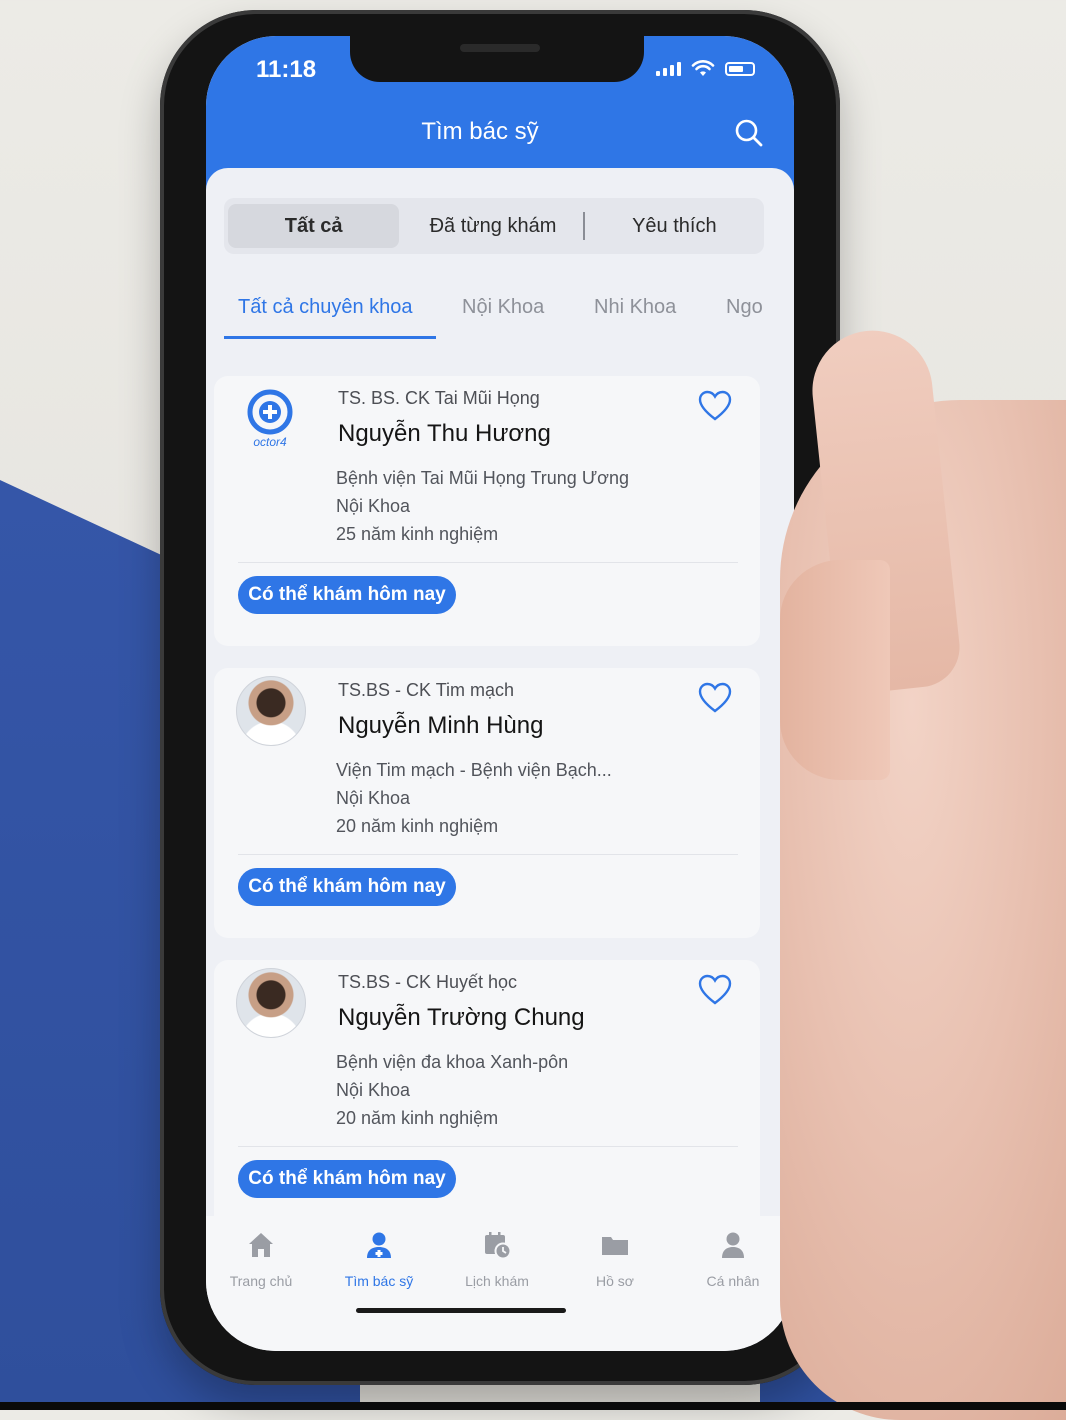  I want to click on segment-visited: Đã từng khám, so click(492, 226).